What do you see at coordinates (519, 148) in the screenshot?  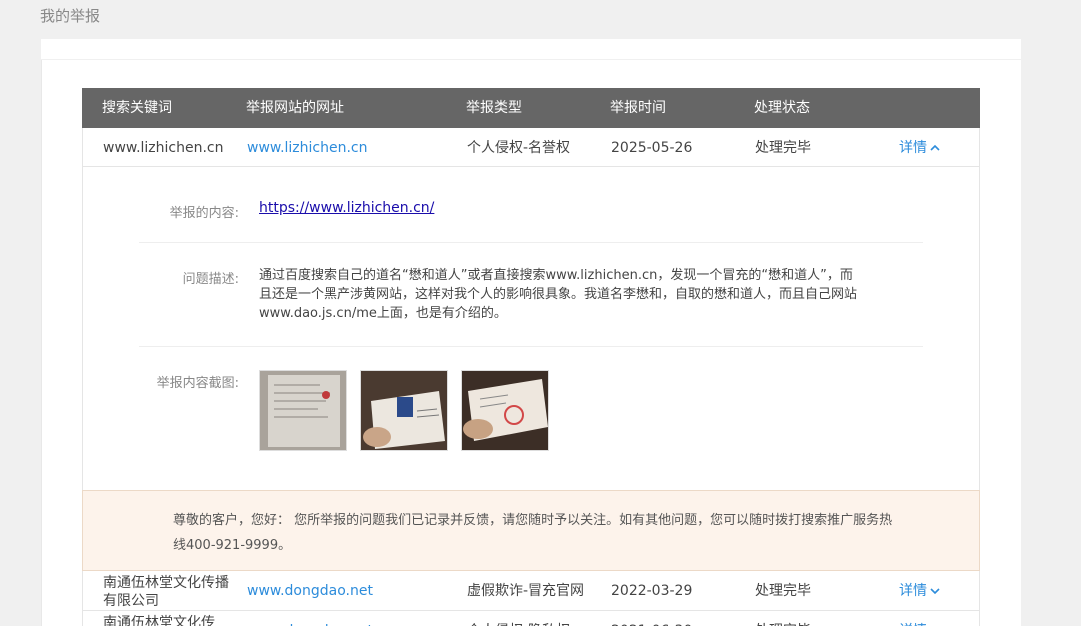 I see `row-type: 个人侵权-名誉权` at bounding box center [519, 148].